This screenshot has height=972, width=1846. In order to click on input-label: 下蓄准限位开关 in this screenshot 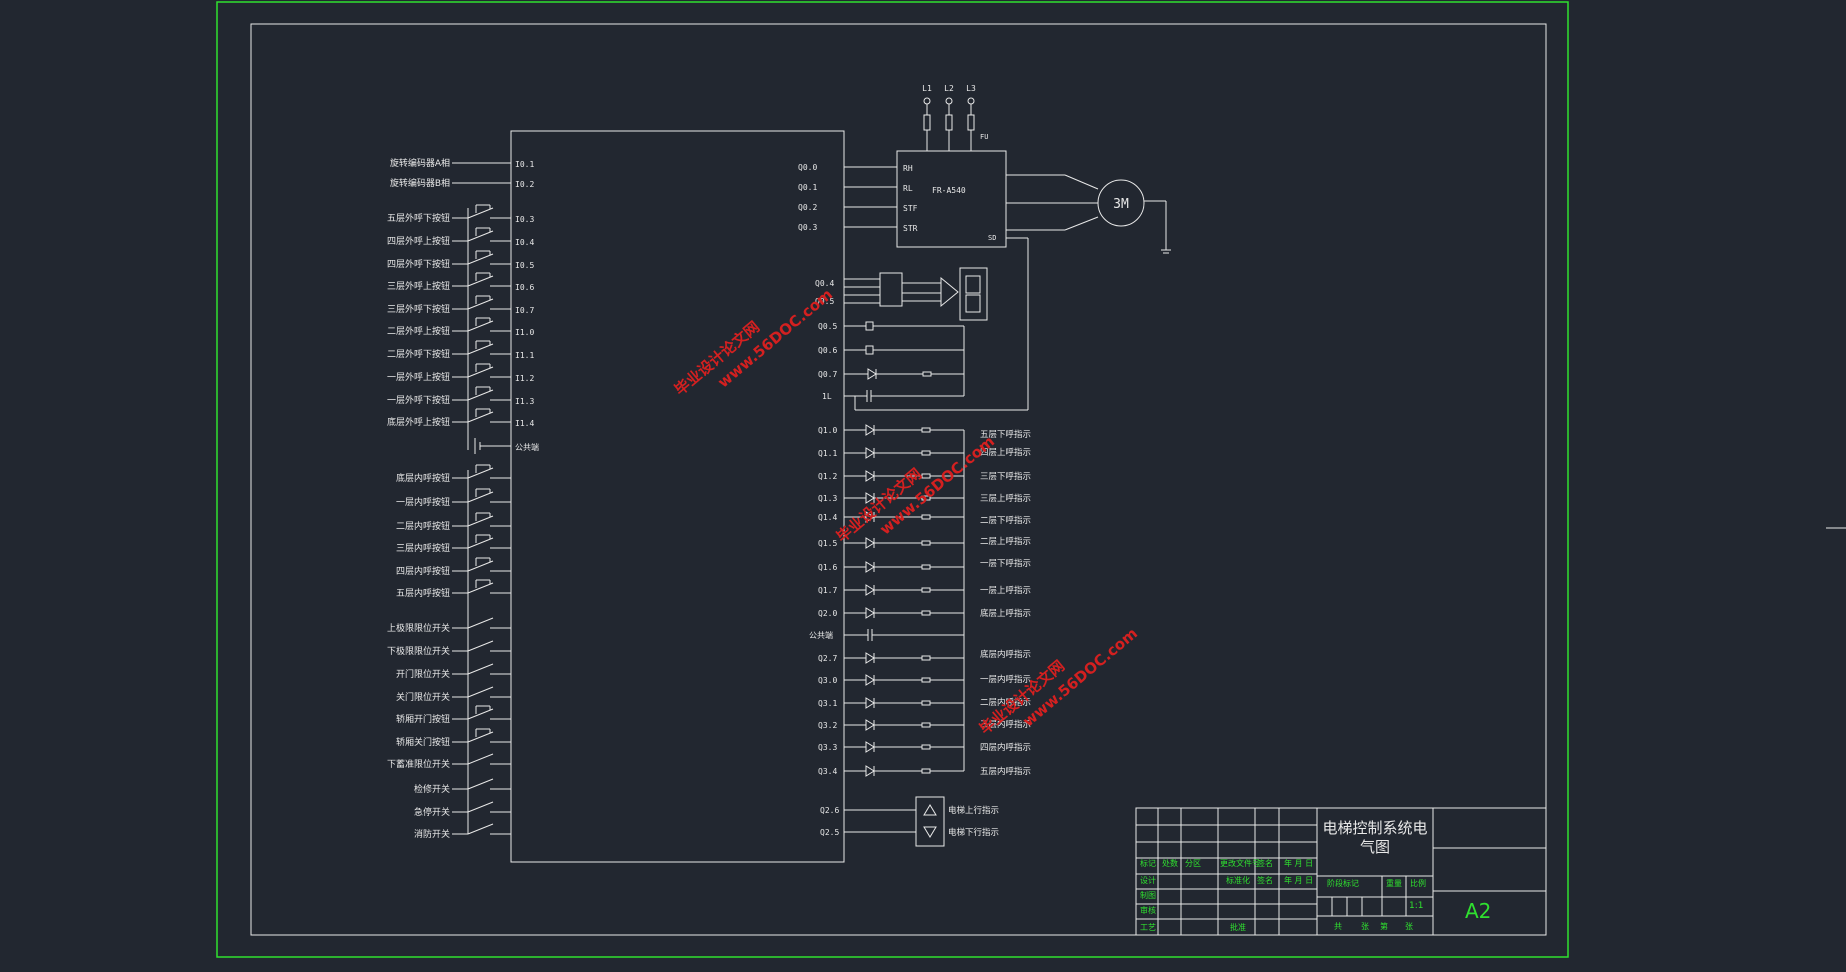, I will do `click(418, 764)`.